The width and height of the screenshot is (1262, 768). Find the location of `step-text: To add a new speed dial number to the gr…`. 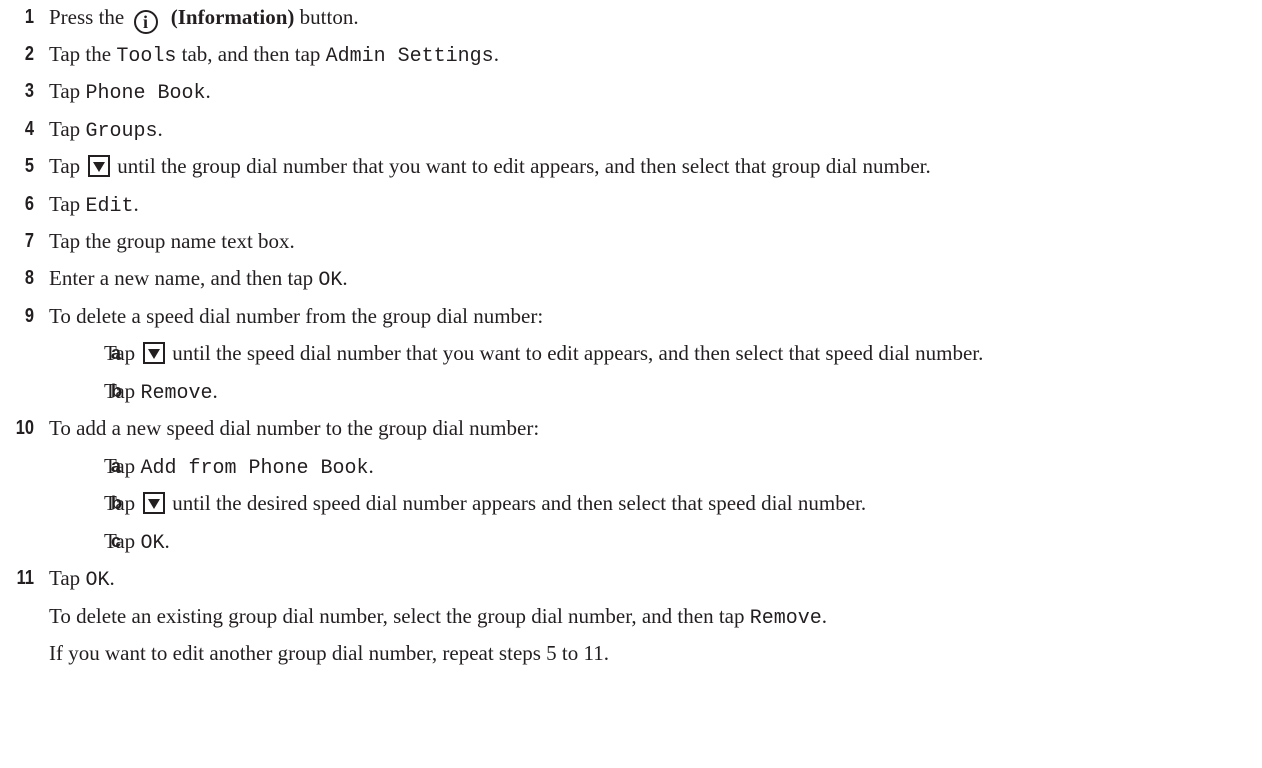

step-text: To add a new speed dial number to the gr… is located at coordinates (294, 428).